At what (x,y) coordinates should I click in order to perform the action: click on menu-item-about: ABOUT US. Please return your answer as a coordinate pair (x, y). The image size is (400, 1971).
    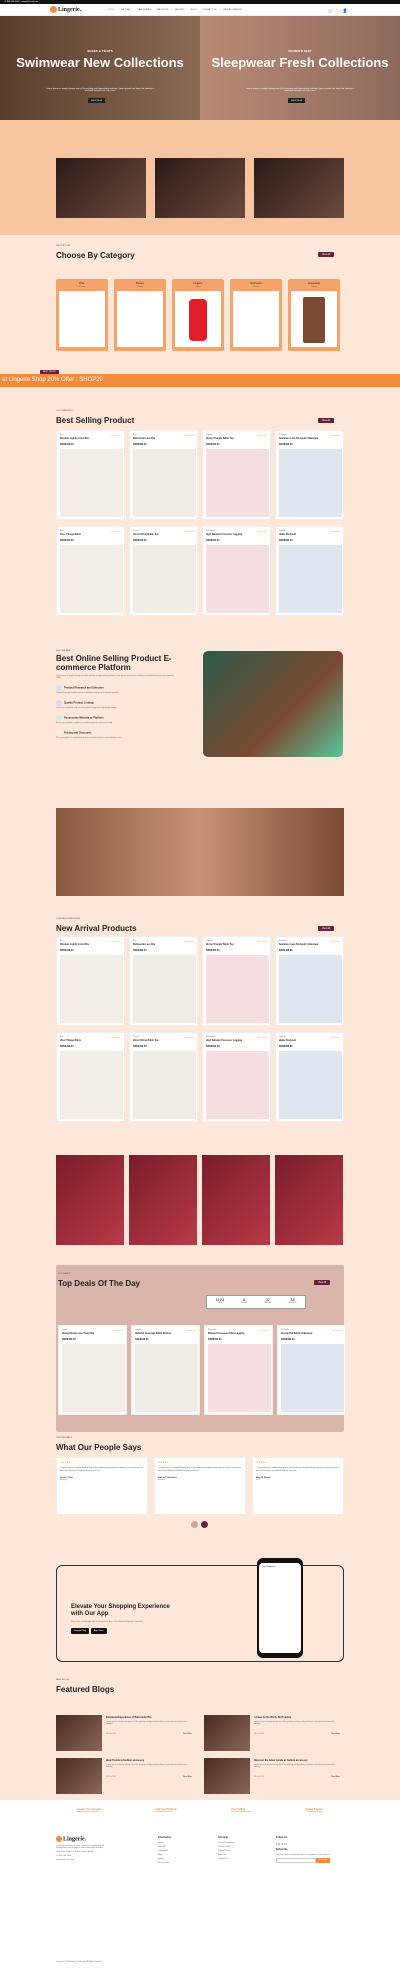
    Looking at the image, I should click on (162, 10).